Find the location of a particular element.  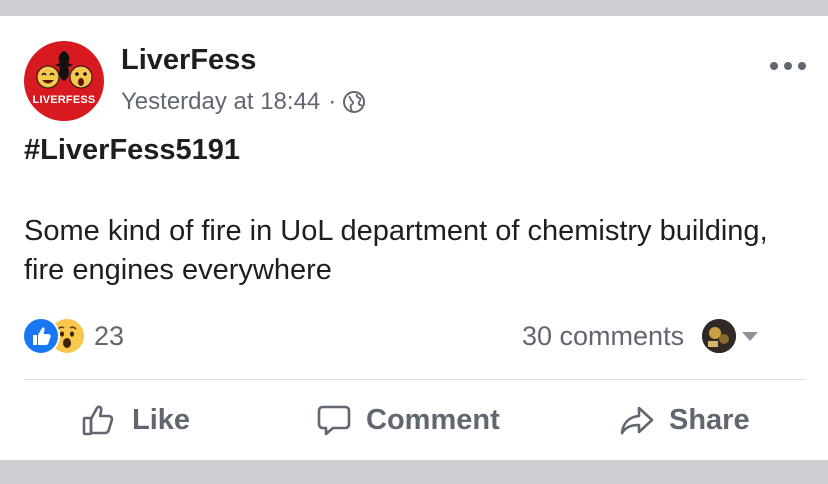

chevron-down-icon is located at coordinates (750, 336).